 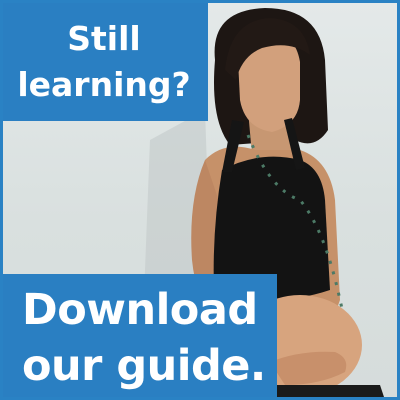 I want to click on cta-line-1: Download, so click(x=140, y=310).